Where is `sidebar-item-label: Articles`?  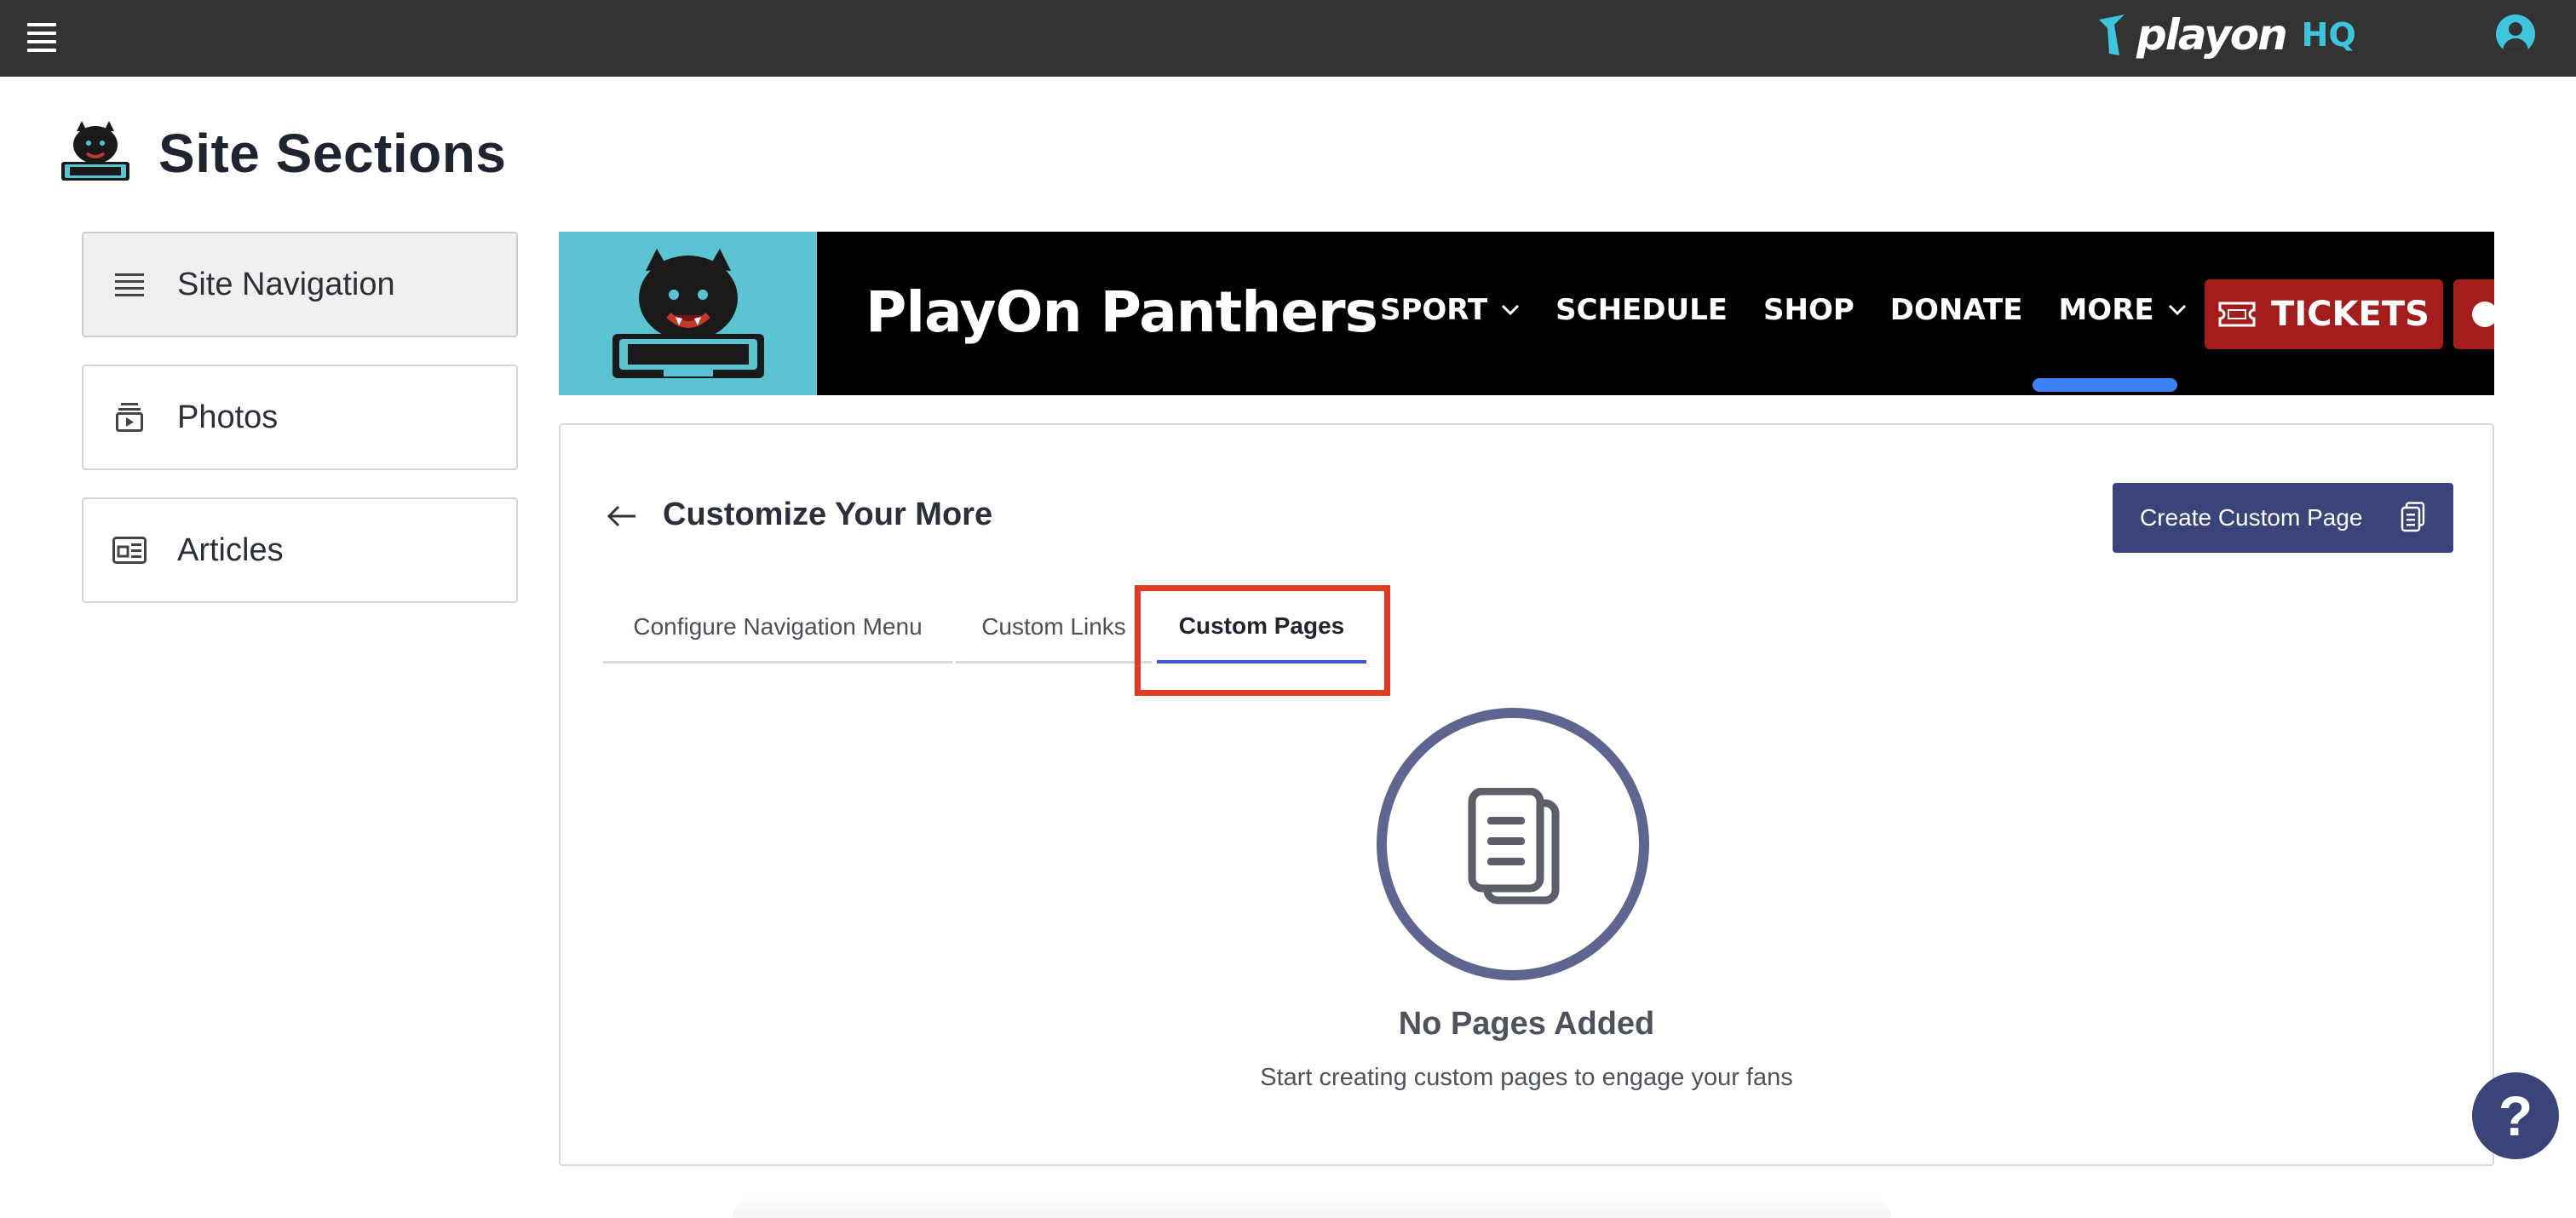
sidebar-item-label: Articles is located at coordinates (231, 549).